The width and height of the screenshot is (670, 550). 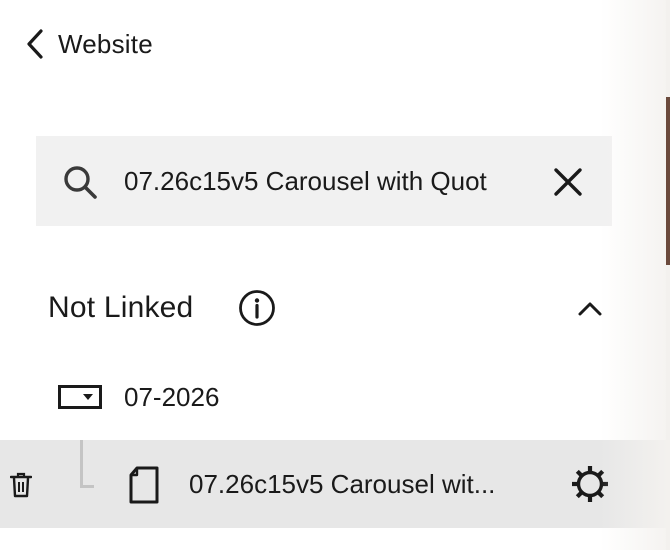 What do you see at coordinates (668, 181) in the screenshot?
I see `page-scrollbar` at bounding box center [668, 181].